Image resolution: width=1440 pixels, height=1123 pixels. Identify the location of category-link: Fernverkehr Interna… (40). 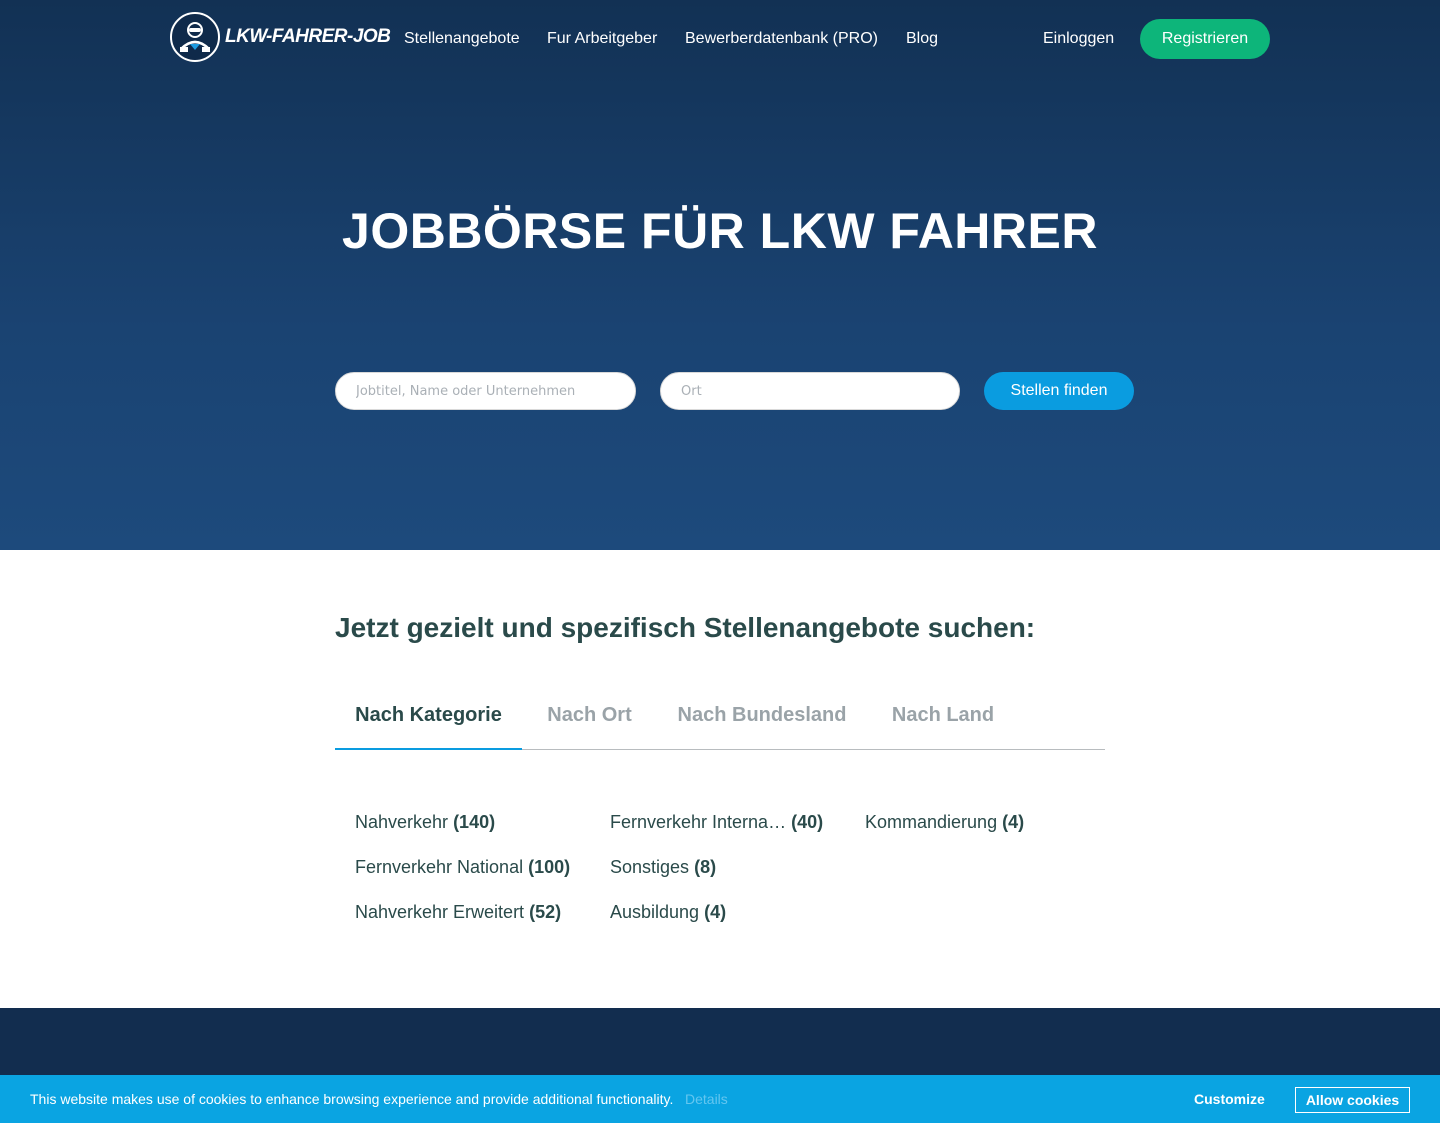
(716, 822).